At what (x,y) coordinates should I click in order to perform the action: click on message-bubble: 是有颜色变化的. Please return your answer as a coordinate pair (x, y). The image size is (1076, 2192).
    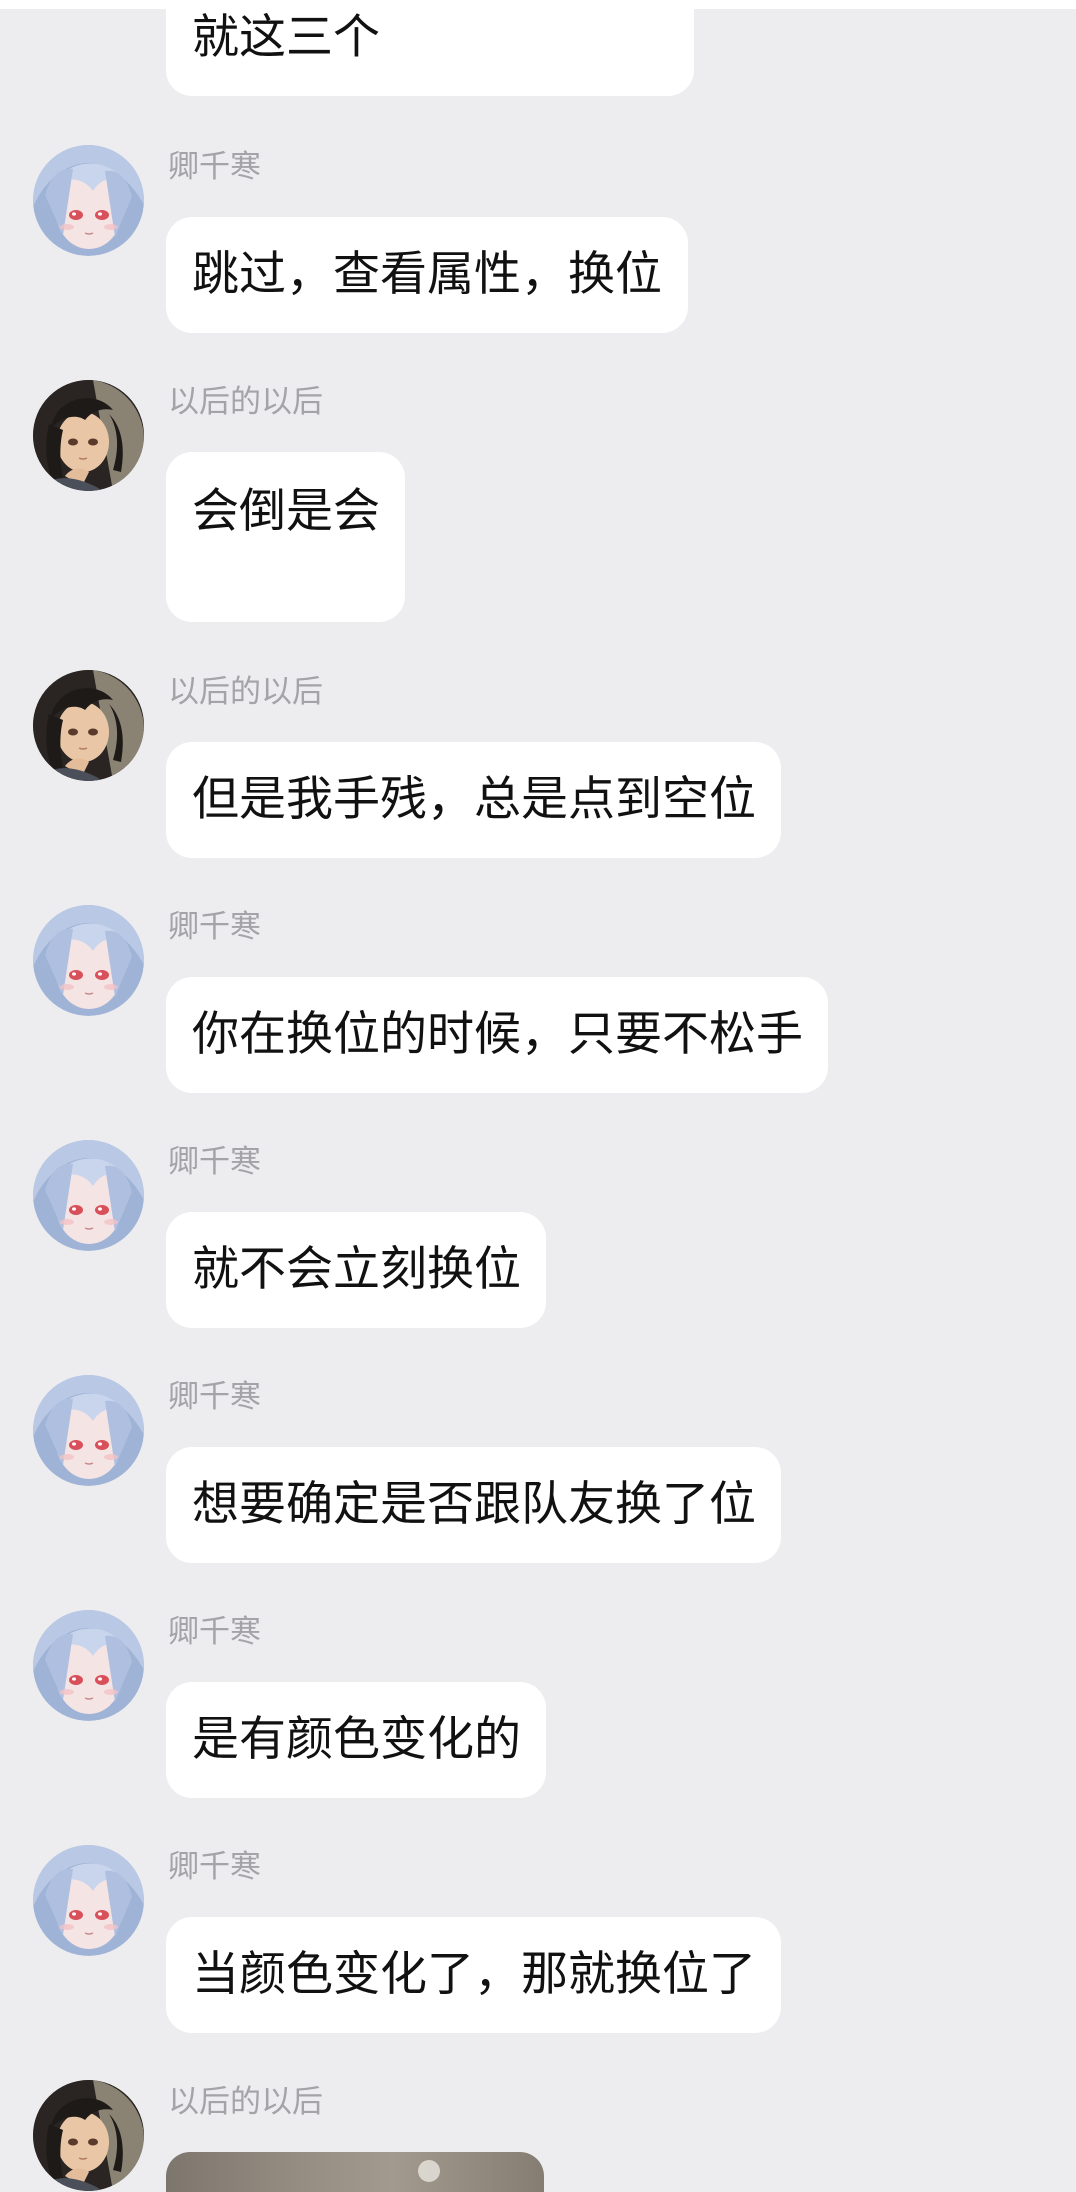
    Looking at the image, I should click on (356, 1740).